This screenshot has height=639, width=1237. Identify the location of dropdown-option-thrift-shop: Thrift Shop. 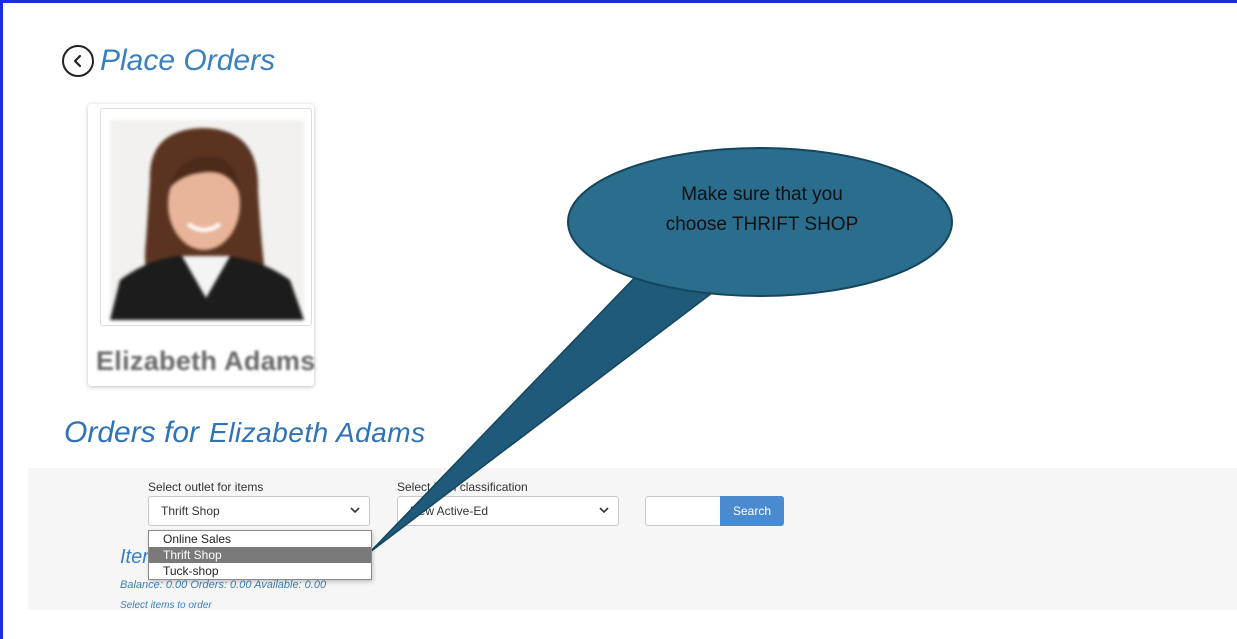
(260, 555).